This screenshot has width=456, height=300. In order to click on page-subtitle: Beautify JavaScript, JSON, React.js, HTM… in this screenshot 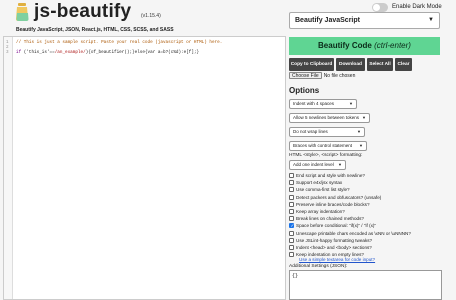, I will do `click(95, 30)`.